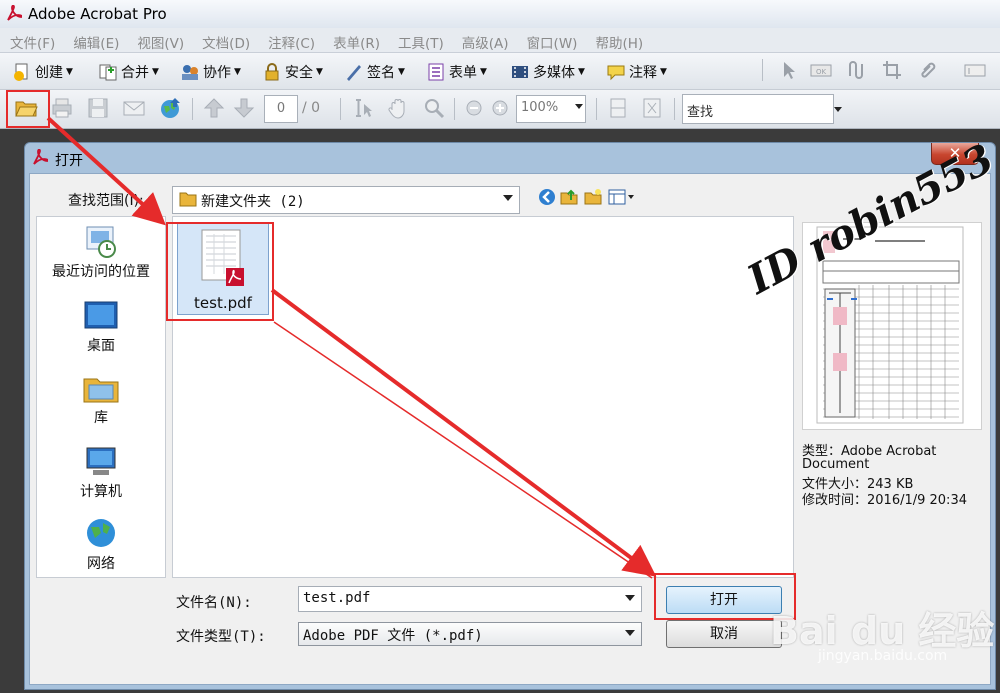 Image resolution: width=1000 pixels, height=693 pixels. I want to click on arrow-to-file-item, so click(106, 171).